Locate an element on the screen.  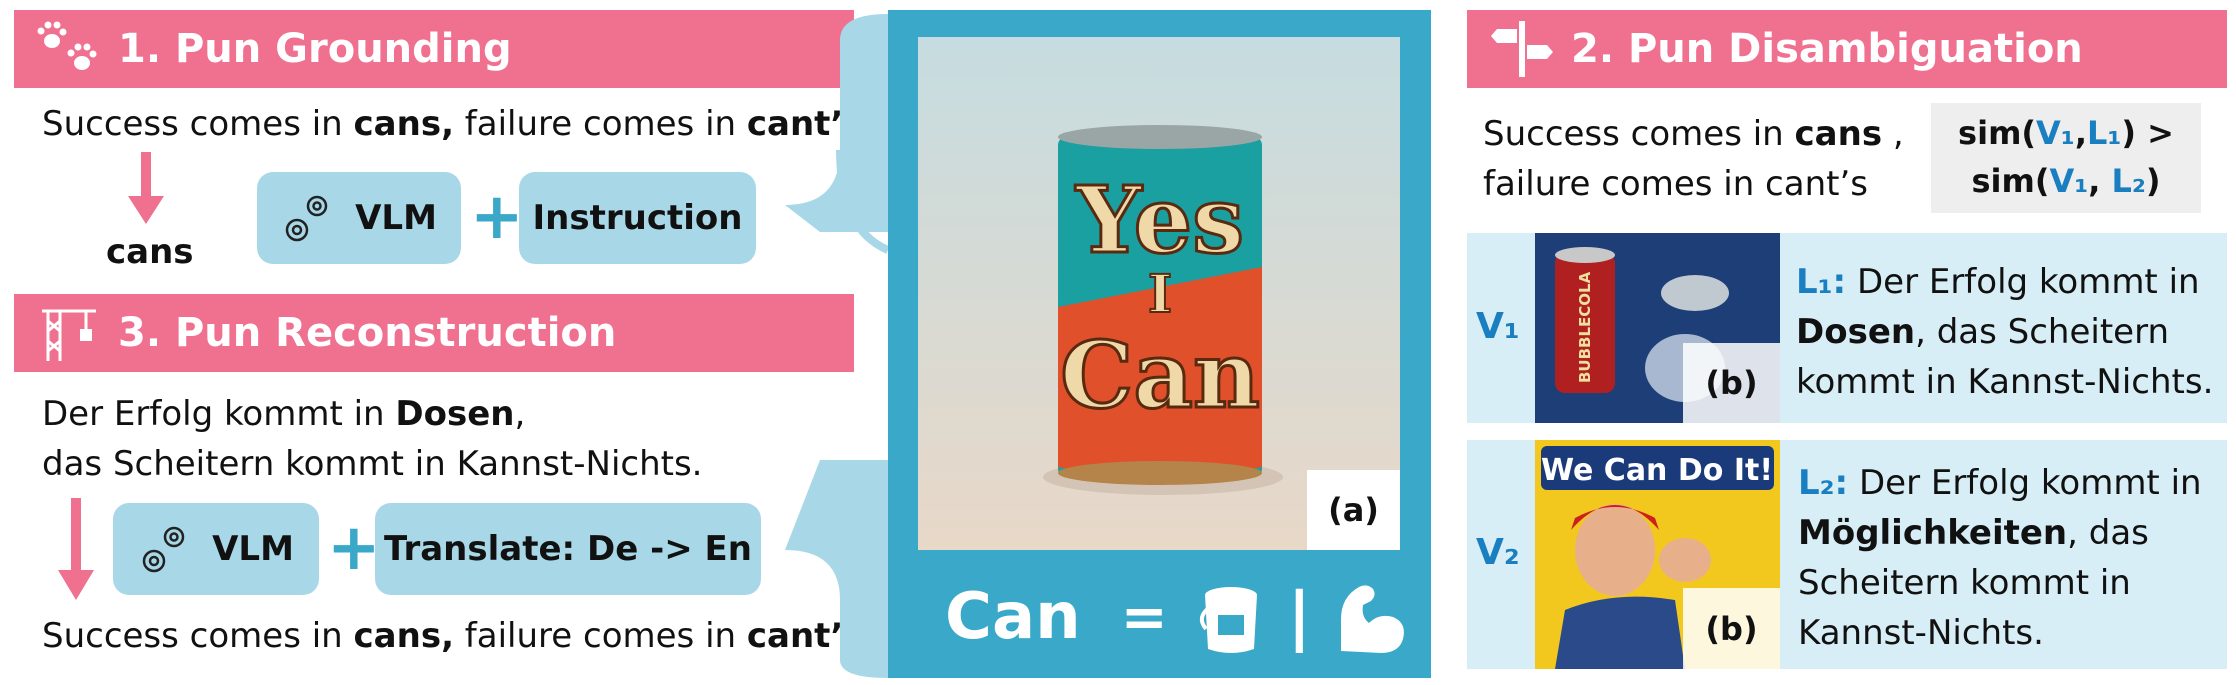
image-label-a: (a) is located at coordinates (1353, 510).